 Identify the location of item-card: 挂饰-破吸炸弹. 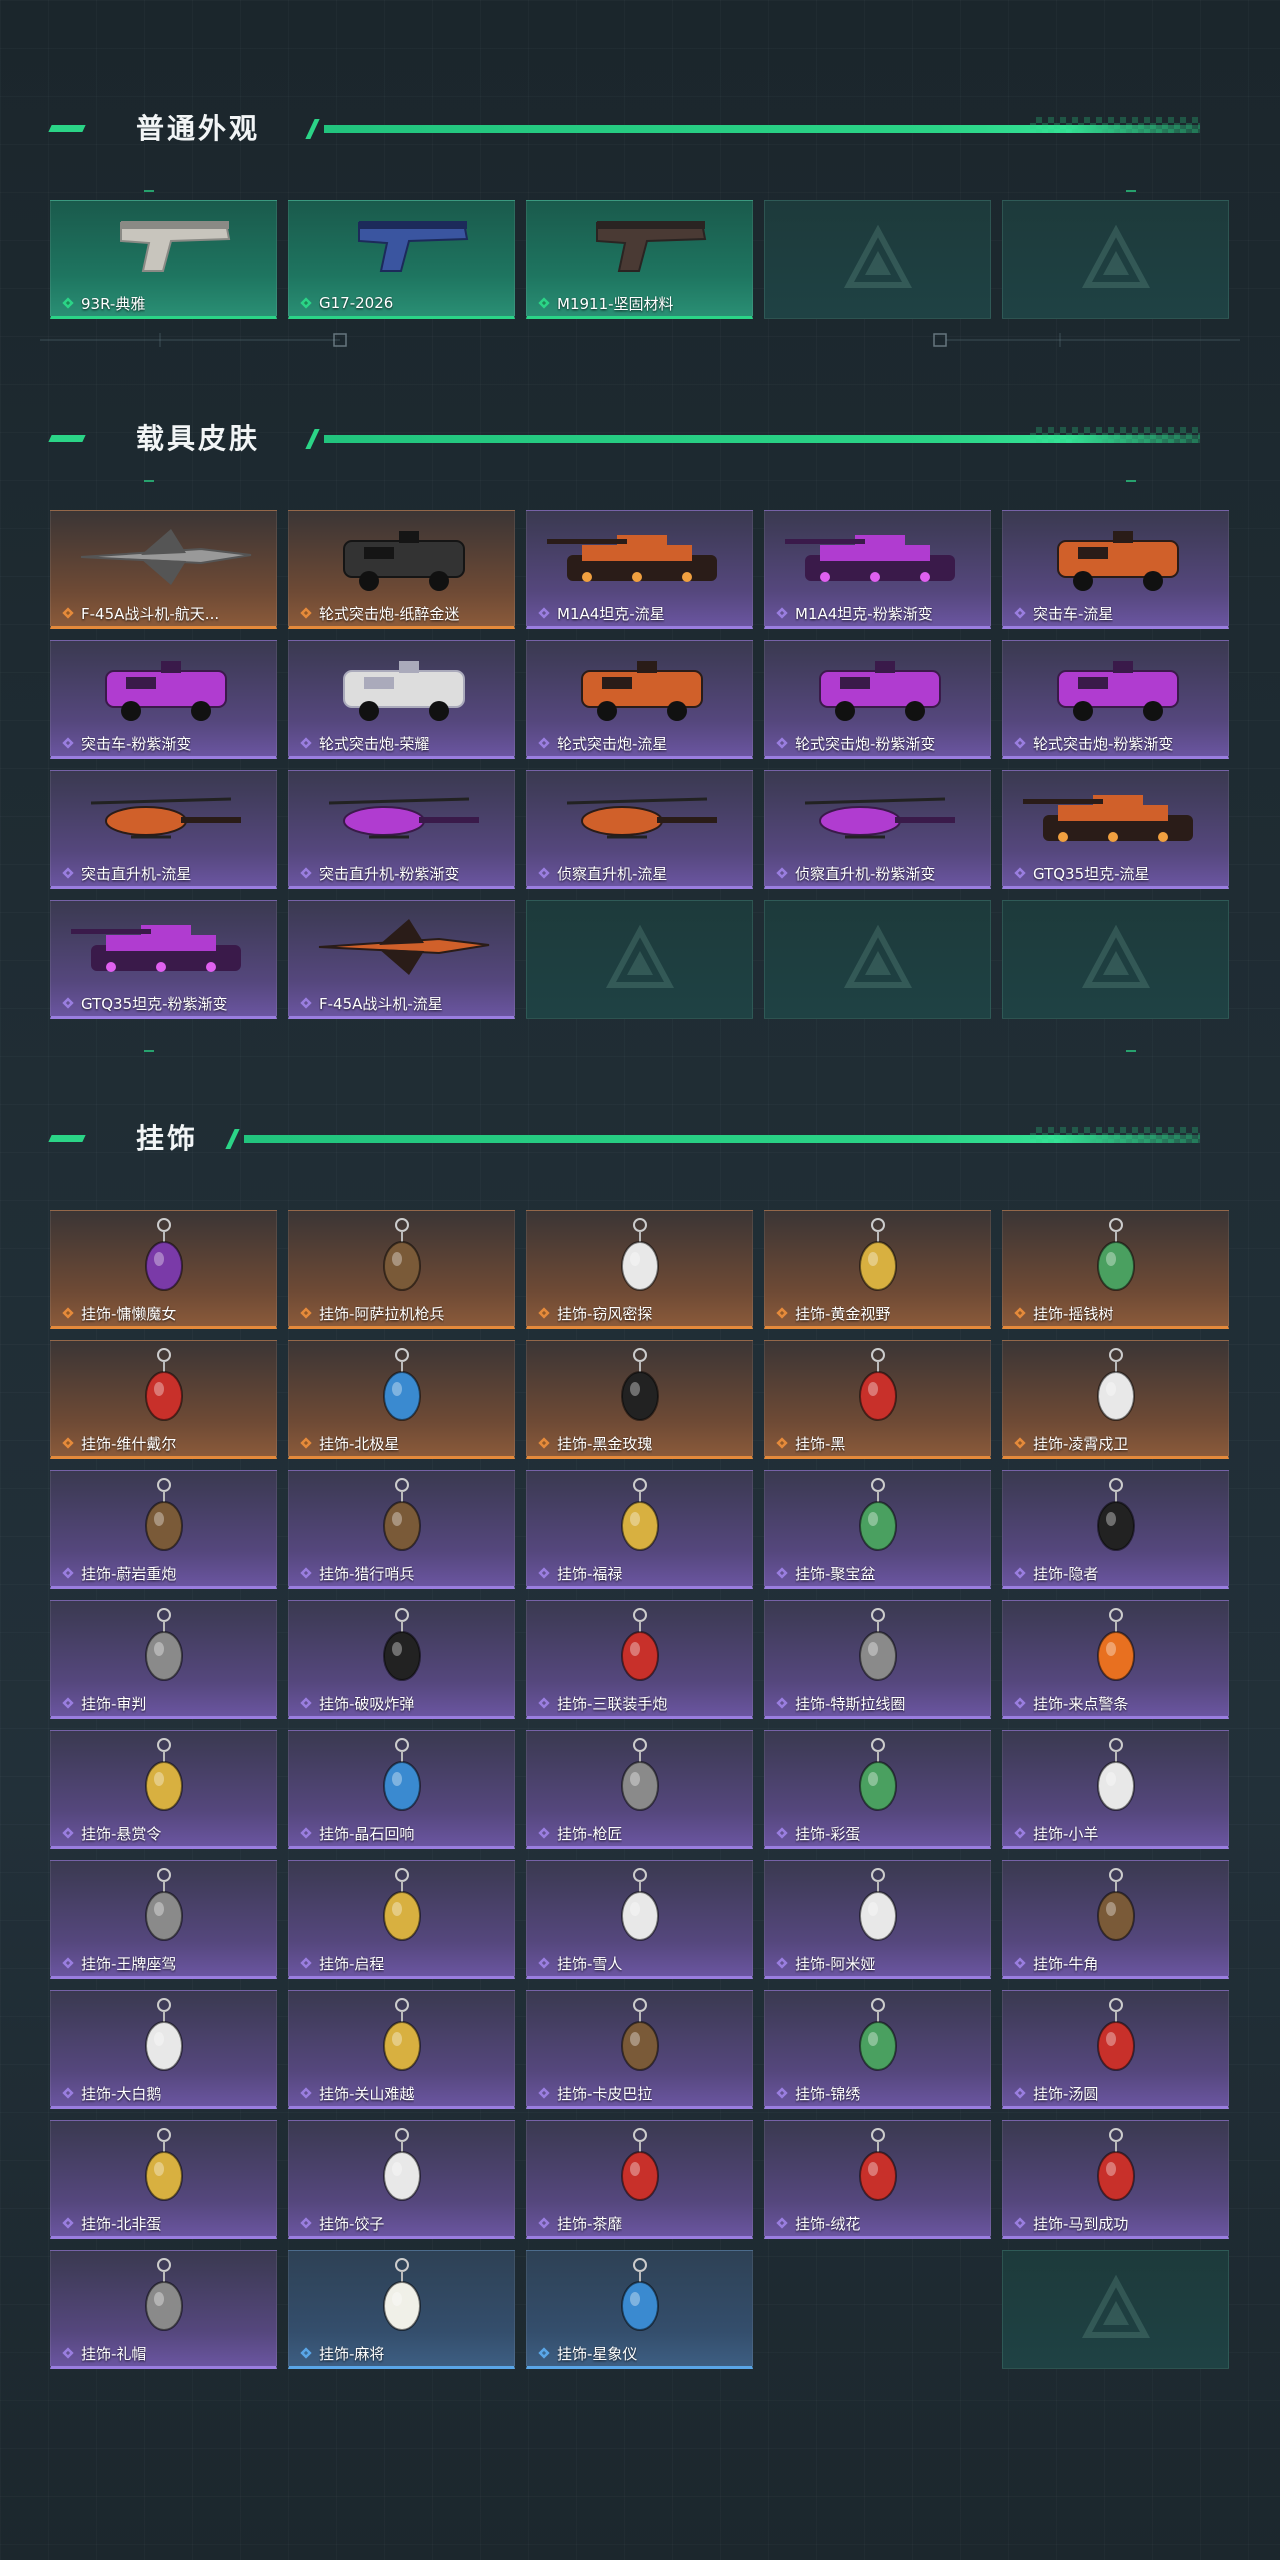
(401, 1659).